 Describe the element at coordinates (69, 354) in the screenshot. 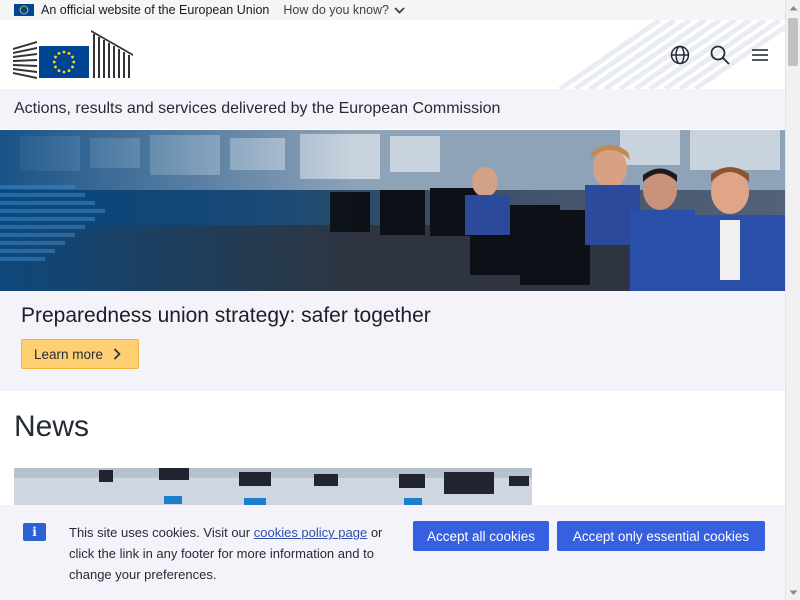

I see `learn-more-label: Learn more` at that location.